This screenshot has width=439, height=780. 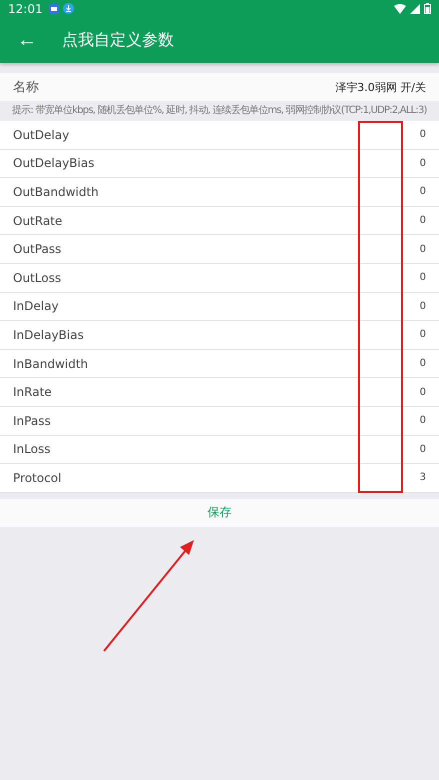 What do you see at coordinates (41, 135) in the screenshot?
I see `param-name: OutDelay` at bounding box center [41, 135].